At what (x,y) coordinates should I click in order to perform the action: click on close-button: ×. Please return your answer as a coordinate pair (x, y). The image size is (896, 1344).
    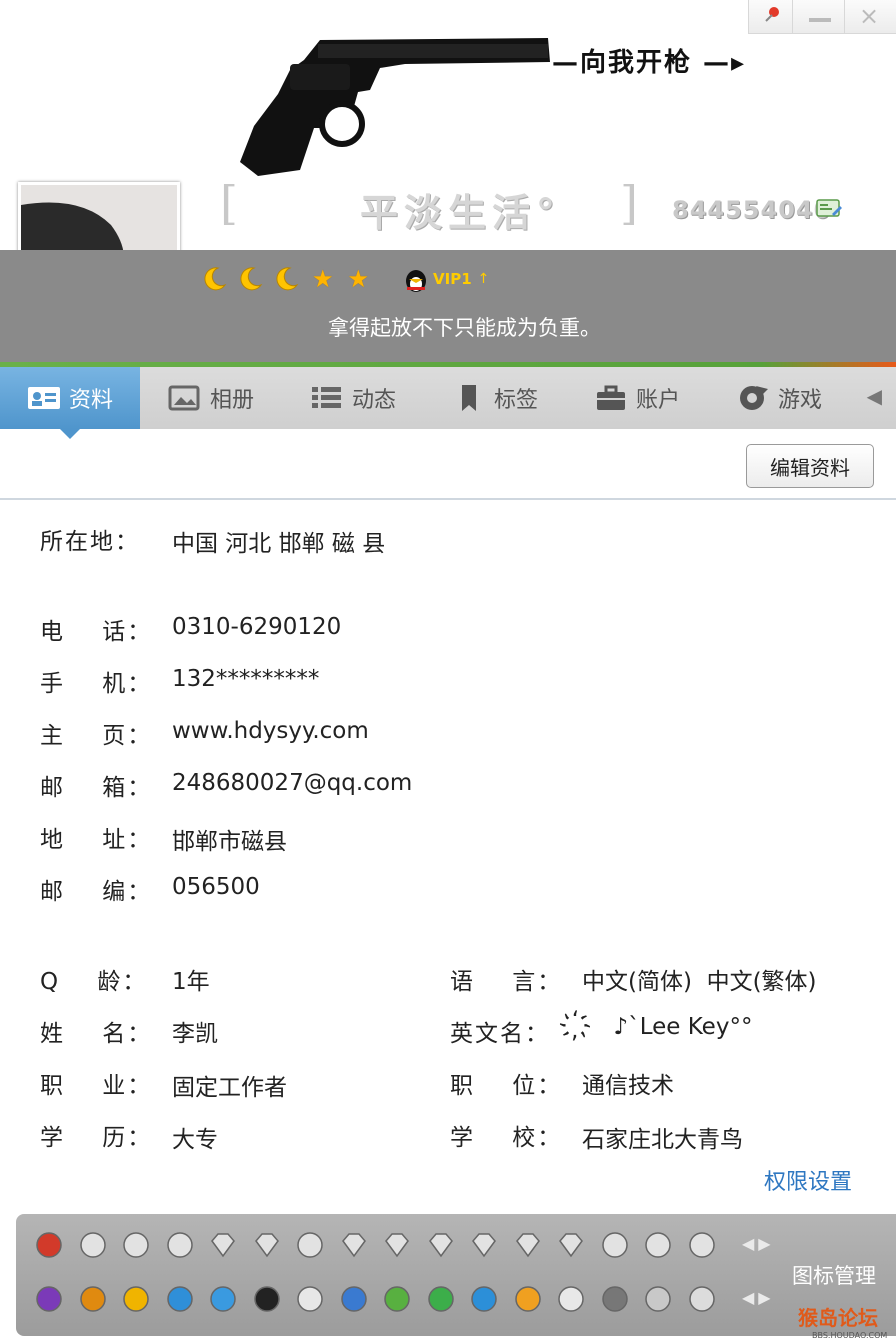
    Looking at the image, I should click on (870, 17).